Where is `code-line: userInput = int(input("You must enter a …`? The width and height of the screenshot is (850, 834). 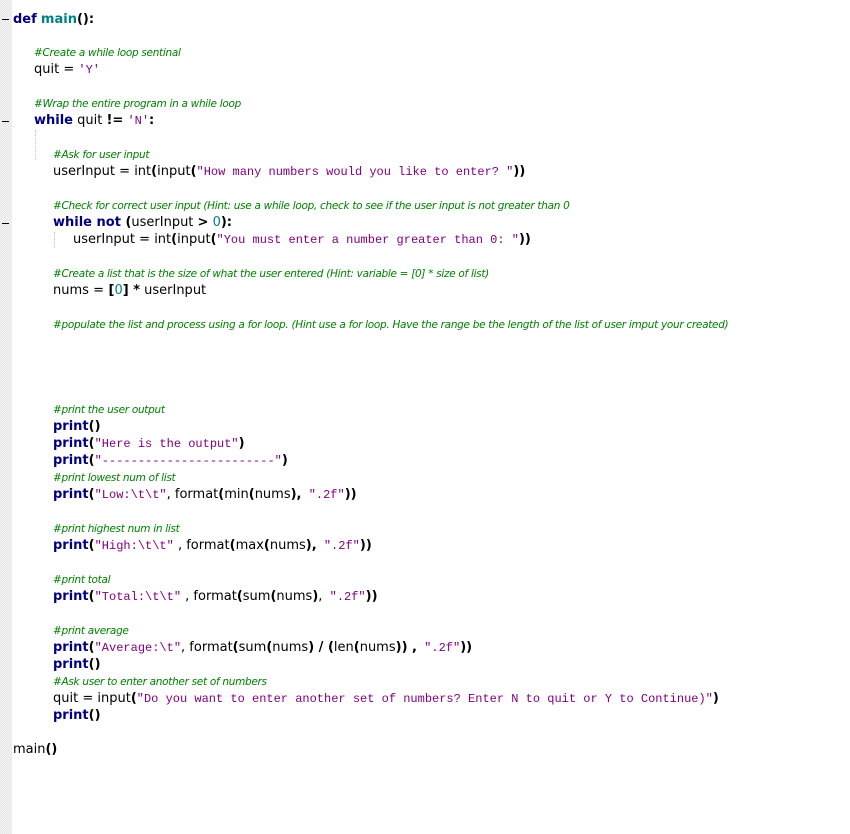
code-line: userInput = int(input("You must enter a … is located at coordinates (302, 239).